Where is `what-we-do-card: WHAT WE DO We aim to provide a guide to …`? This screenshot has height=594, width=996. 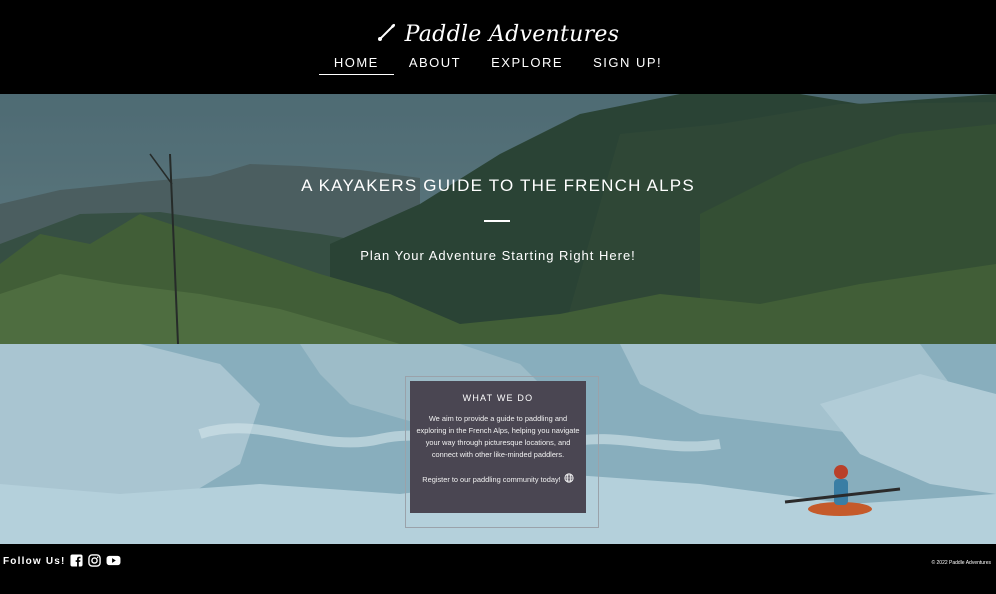
what-we-do-card: WHAT WE DO We aim to provide a guide to … is located at coordinates (498, 447).